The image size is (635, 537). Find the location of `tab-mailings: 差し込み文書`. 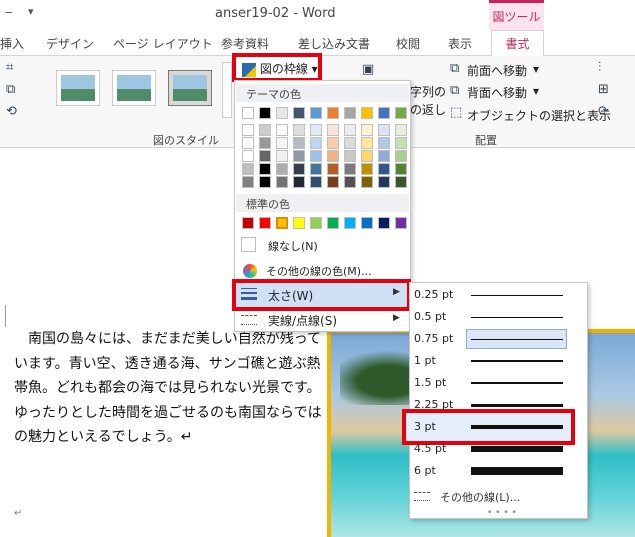

tab-mailings: 差し込み文書 is located at coordinates (334, 43).